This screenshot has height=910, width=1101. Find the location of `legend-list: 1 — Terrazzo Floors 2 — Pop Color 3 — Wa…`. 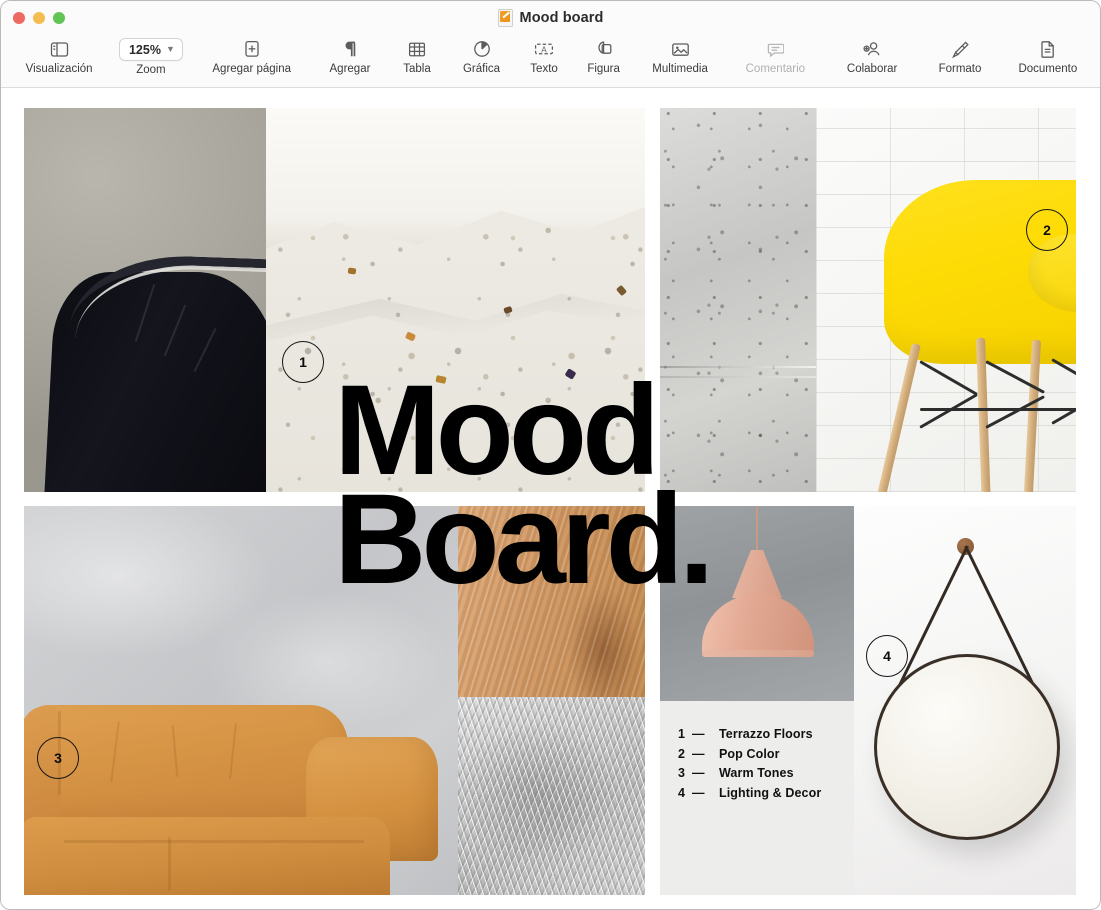

legend-list: 1 — Terrazzo Floors 2 — Pop Color 3 — Wa… is located at coordinates (757, 798).